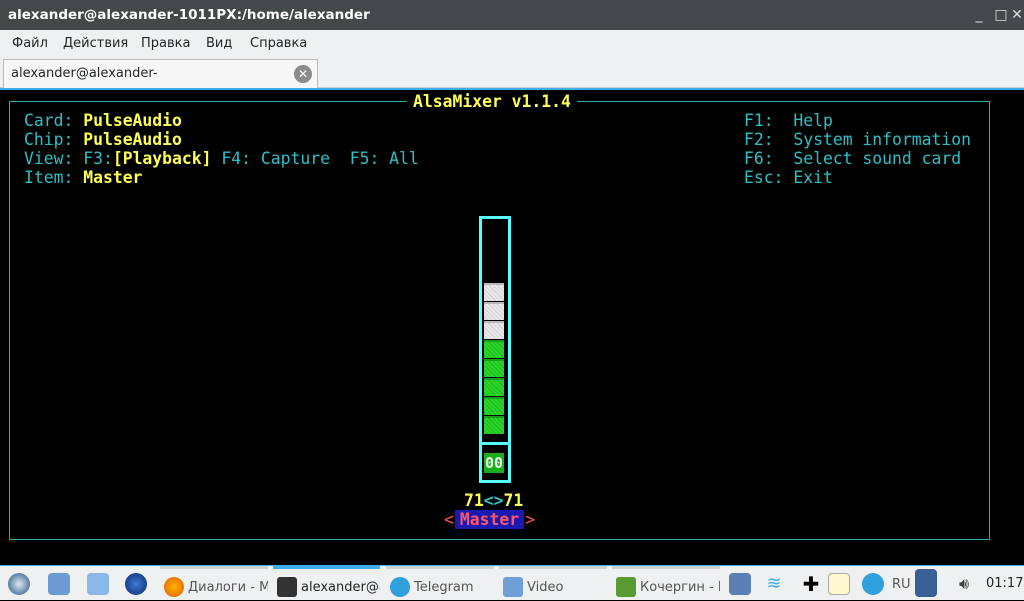 The width and height of the screenshot is (1024, 601). What do you see at coordinates (839, 584) in the screenshot?
I see `clipboard-icon` at bounding box center [839, 584].